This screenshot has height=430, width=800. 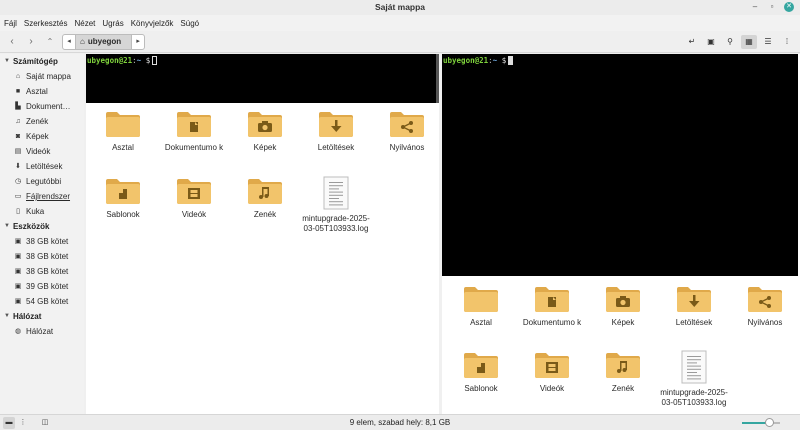 What do you see at coordinates (42, 196) in the screenshot?
I see `sidebar-item-filesystem: ▭ Fájlrendszer` at bounding box center [42, 196].